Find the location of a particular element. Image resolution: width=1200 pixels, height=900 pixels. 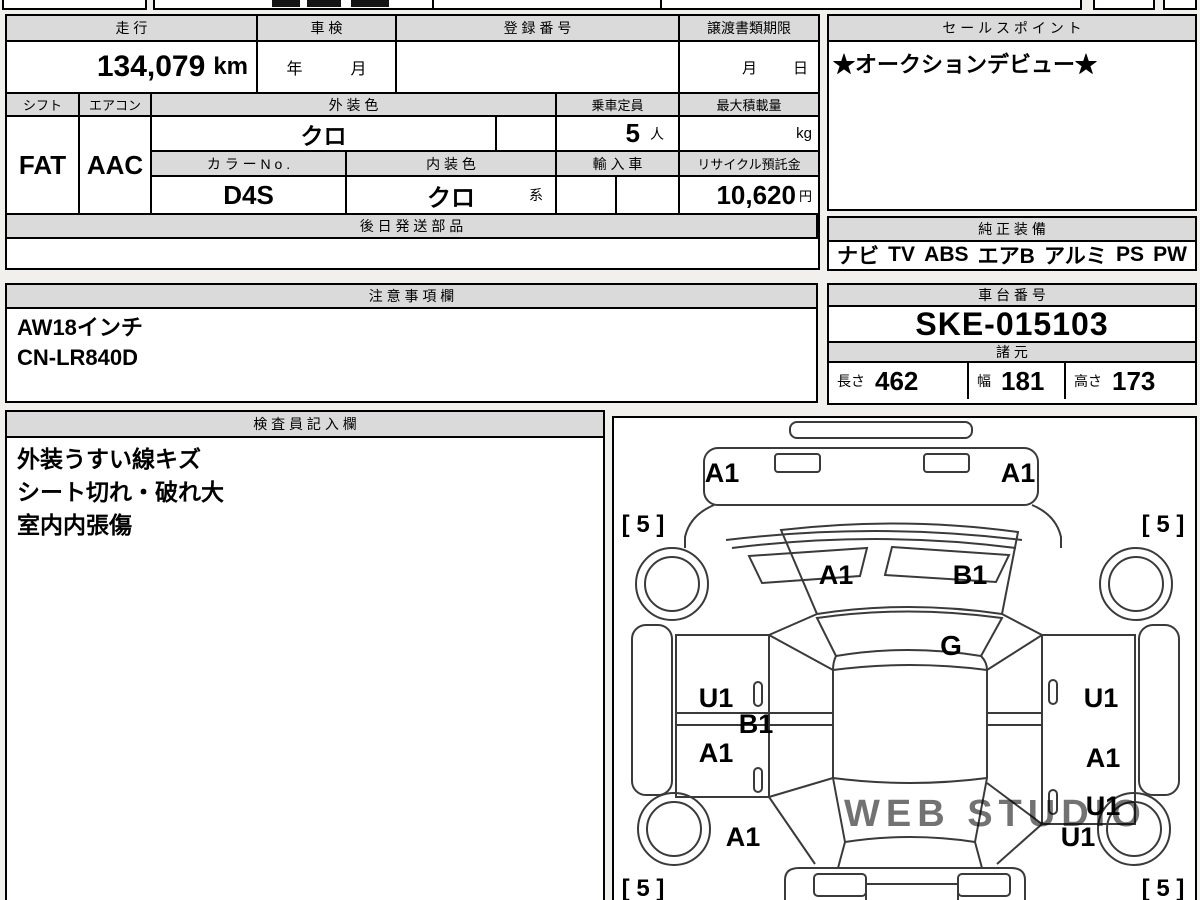

license-recess is located at coordinates (912, 891).